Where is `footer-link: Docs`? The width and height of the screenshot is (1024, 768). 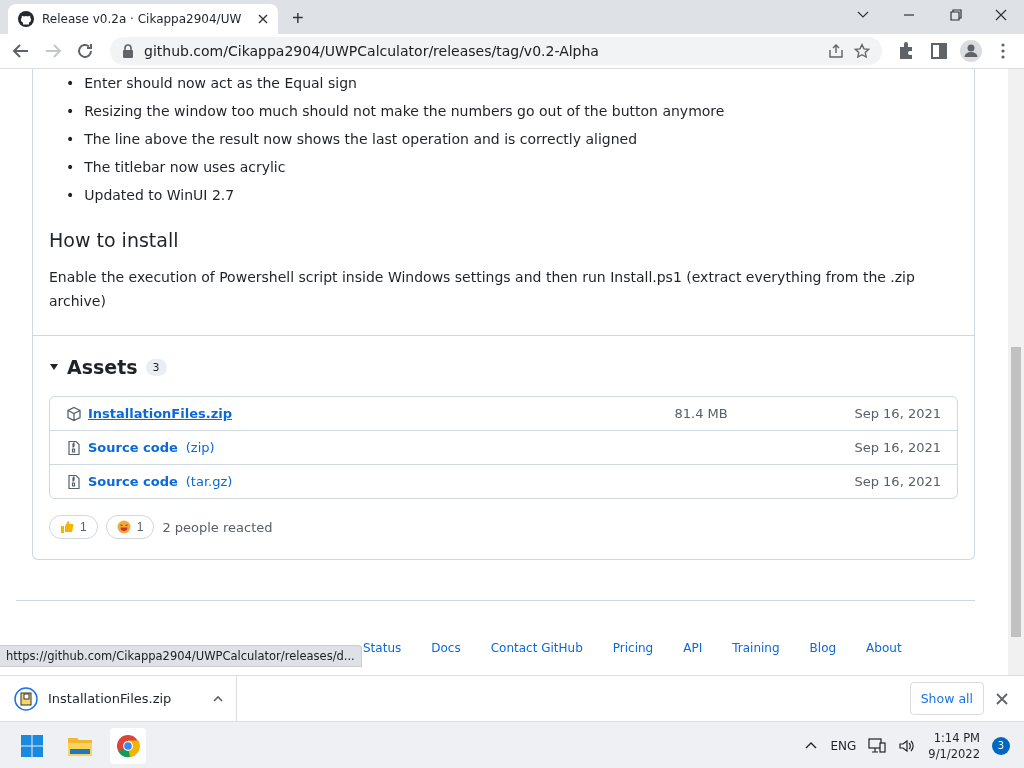
footer-link: Docs is located at coordinates (446, 648).